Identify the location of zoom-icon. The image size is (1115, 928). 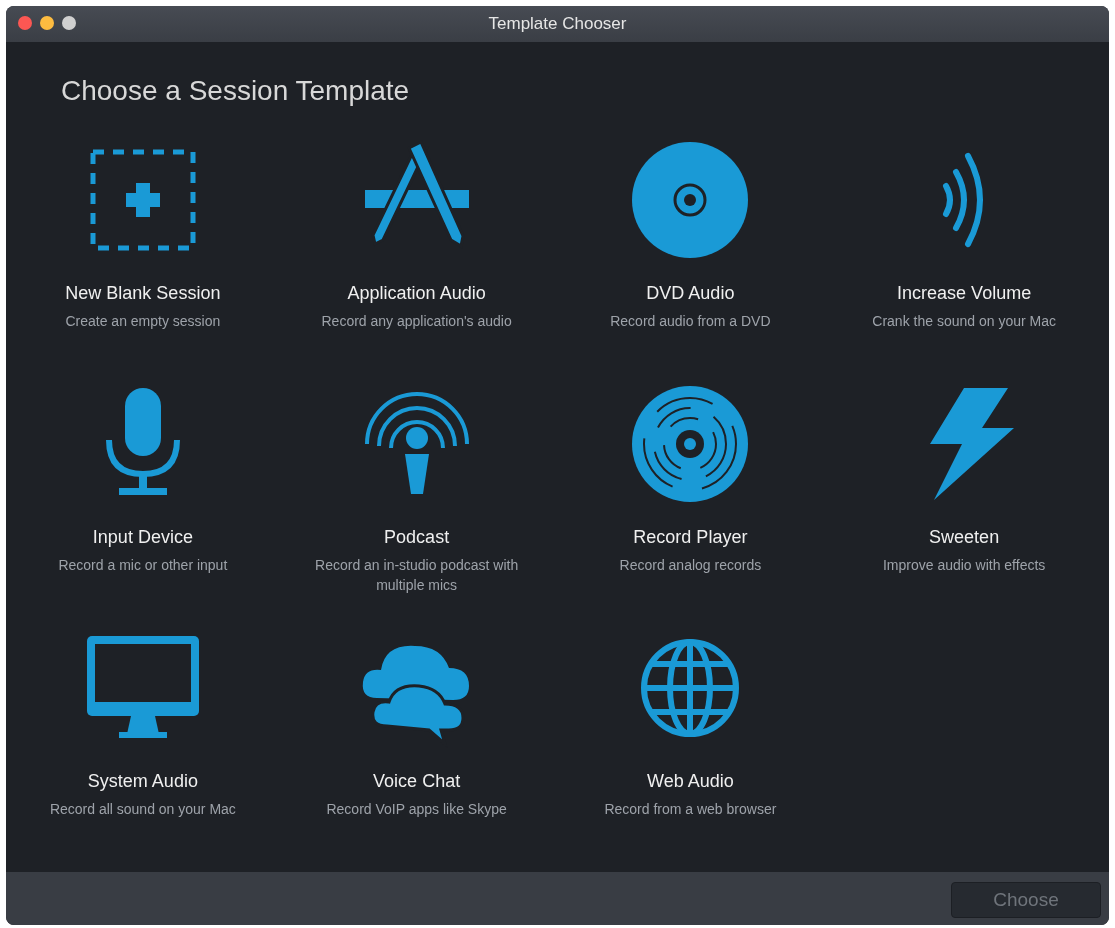
(69, 23).